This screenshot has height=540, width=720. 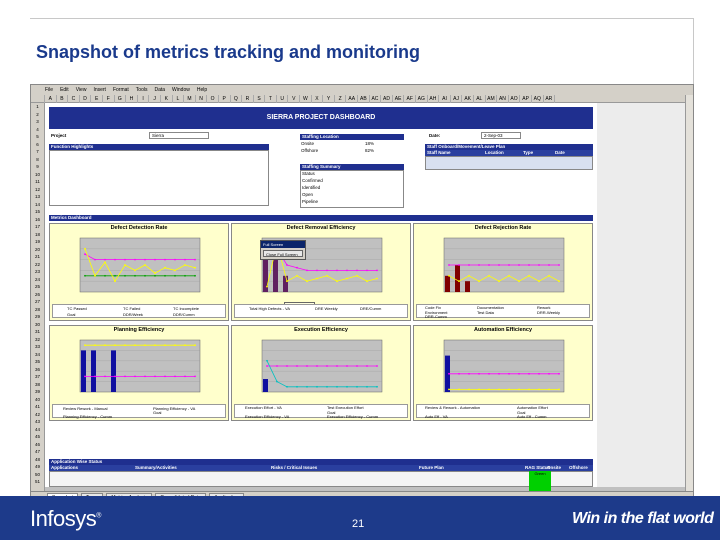 I want to click on row-header: 30, so click(x=37, y=325).